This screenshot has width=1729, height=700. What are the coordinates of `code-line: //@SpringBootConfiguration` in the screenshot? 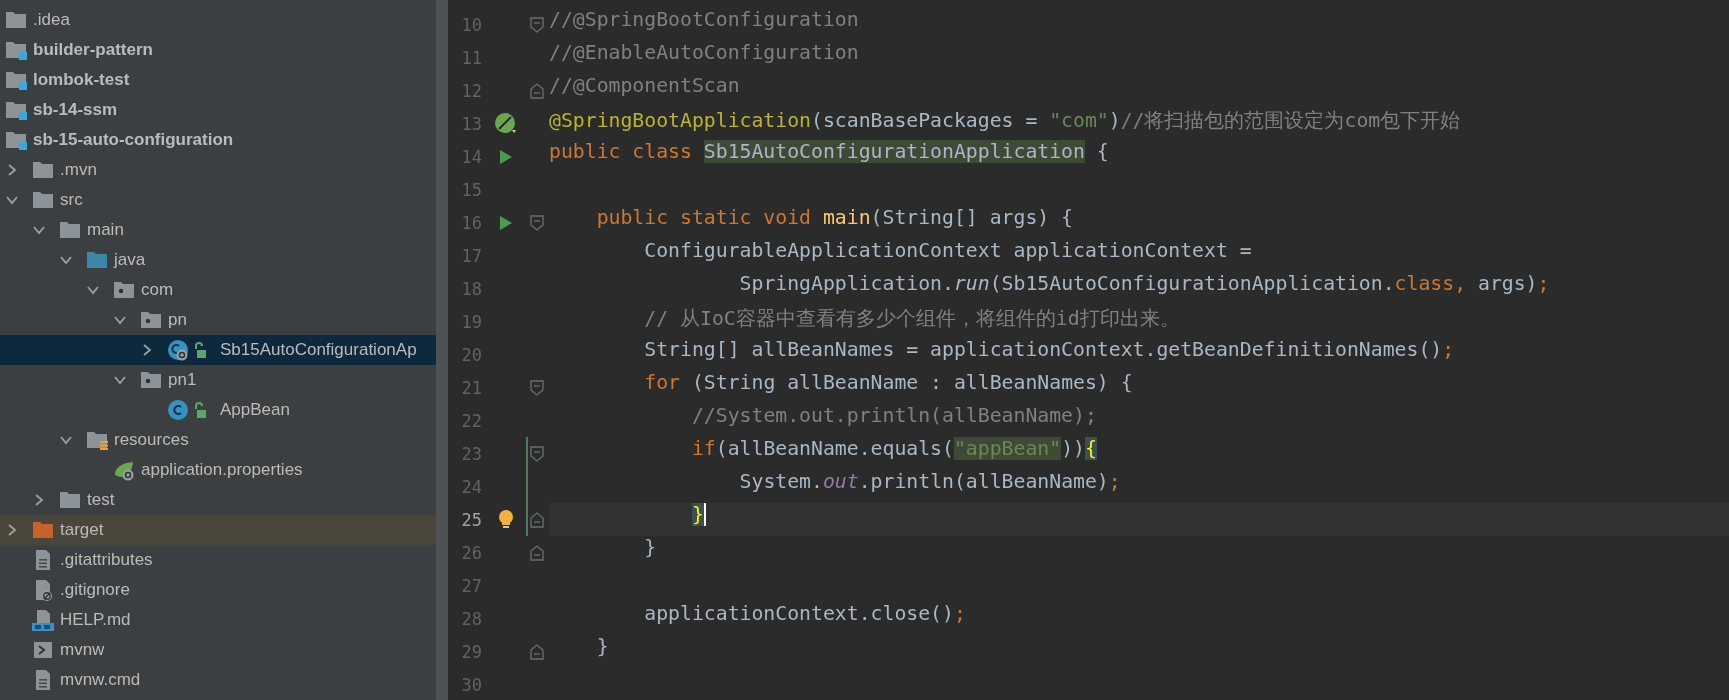 It's located at (704, 20).